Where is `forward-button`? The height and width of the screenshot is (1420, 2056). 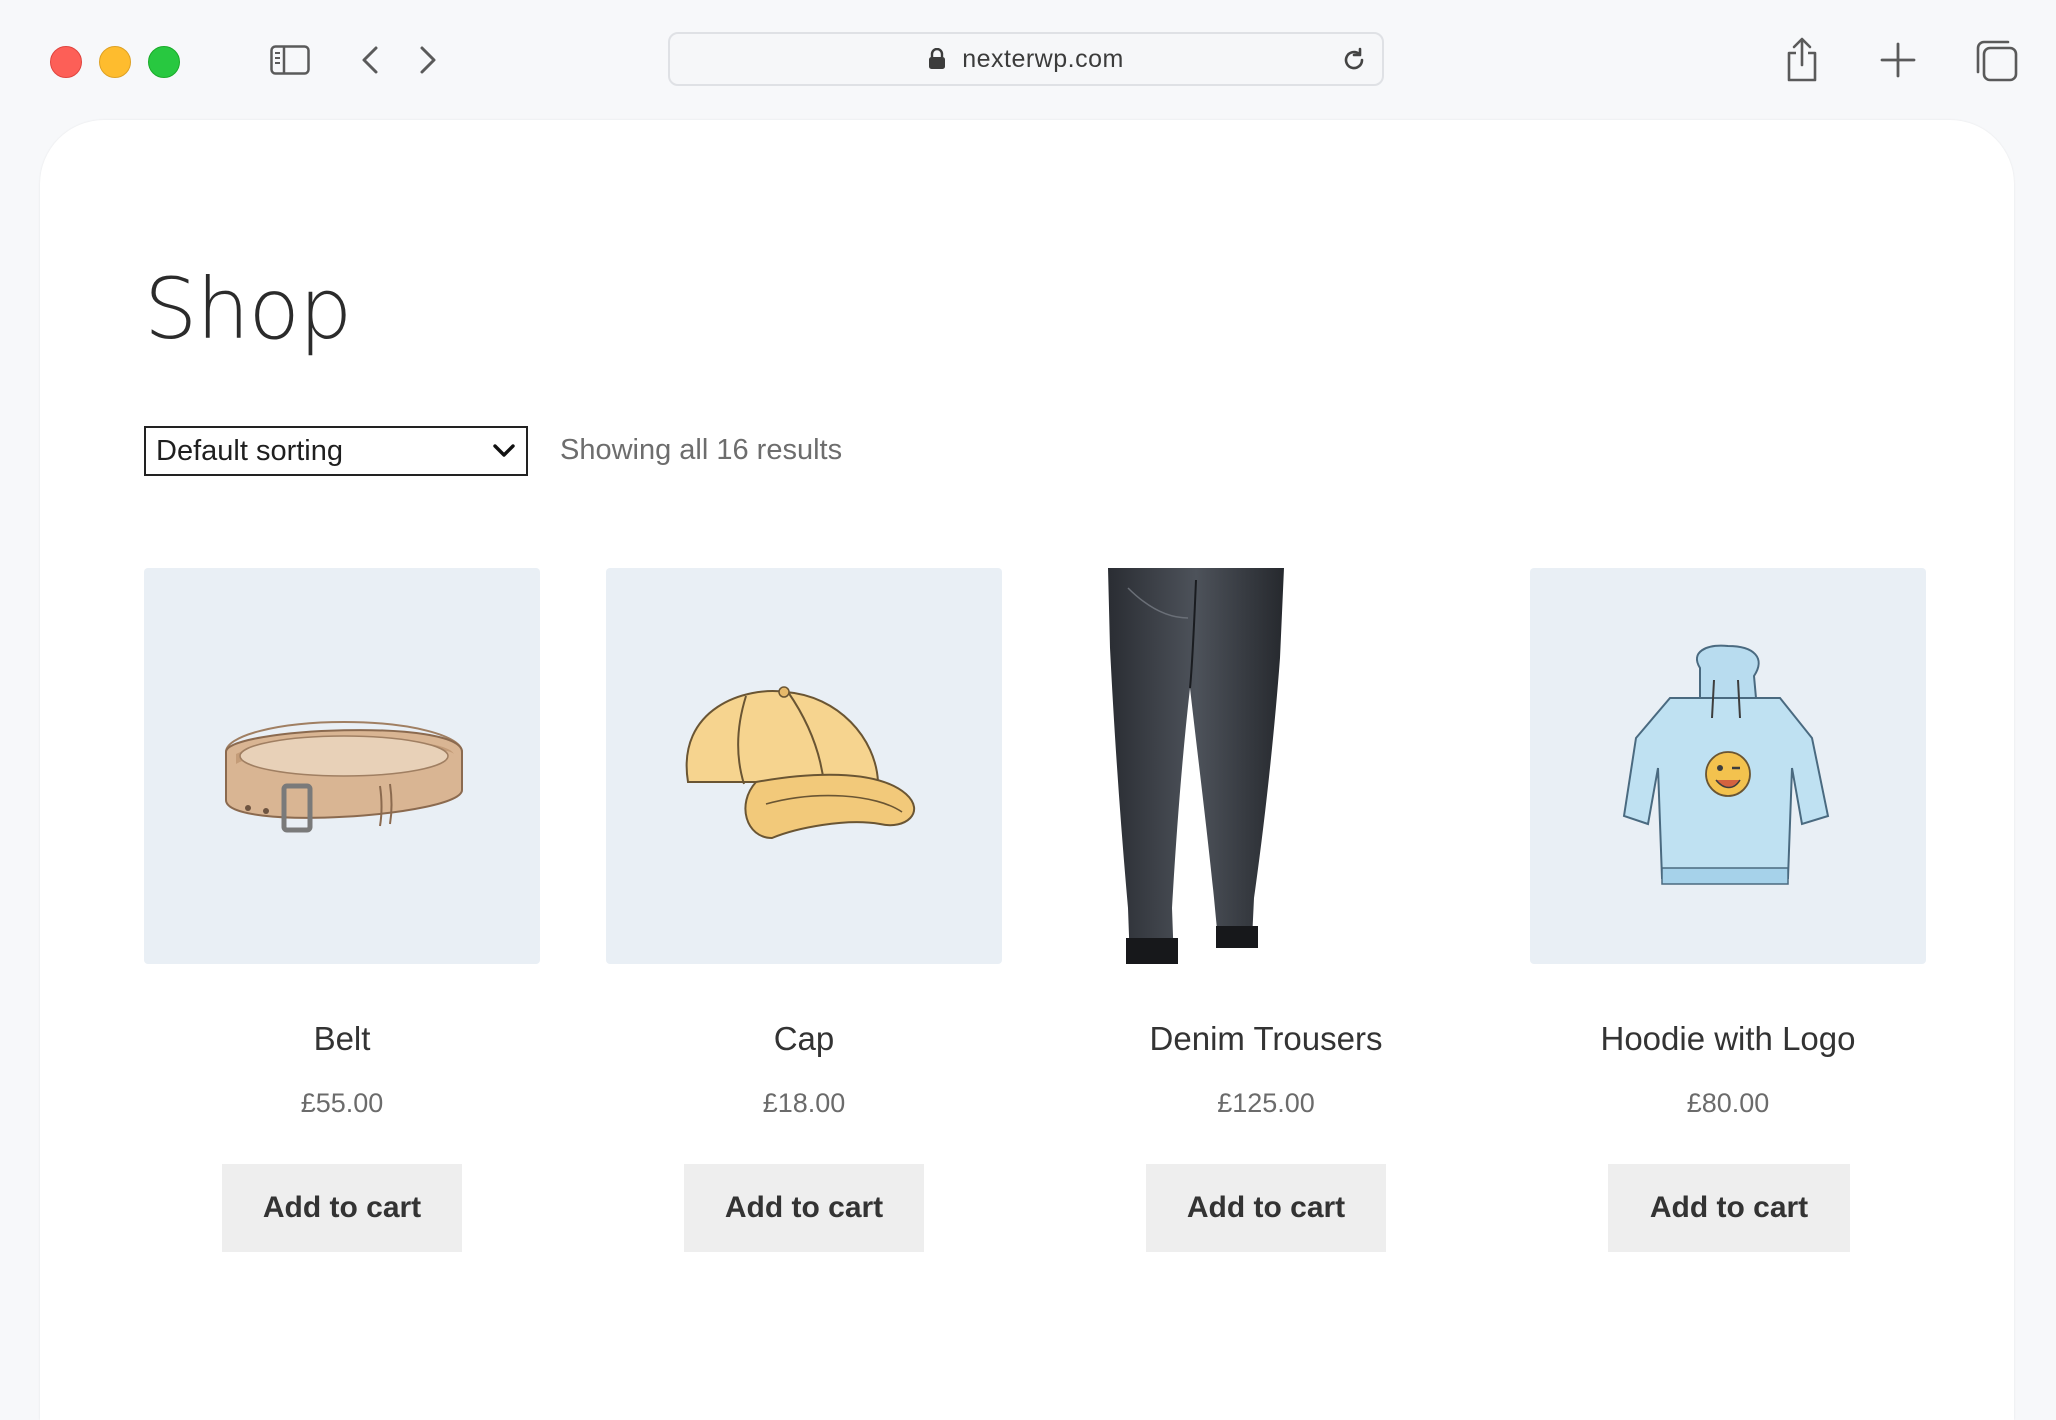 forward-button is located at coordinates (428, 60).